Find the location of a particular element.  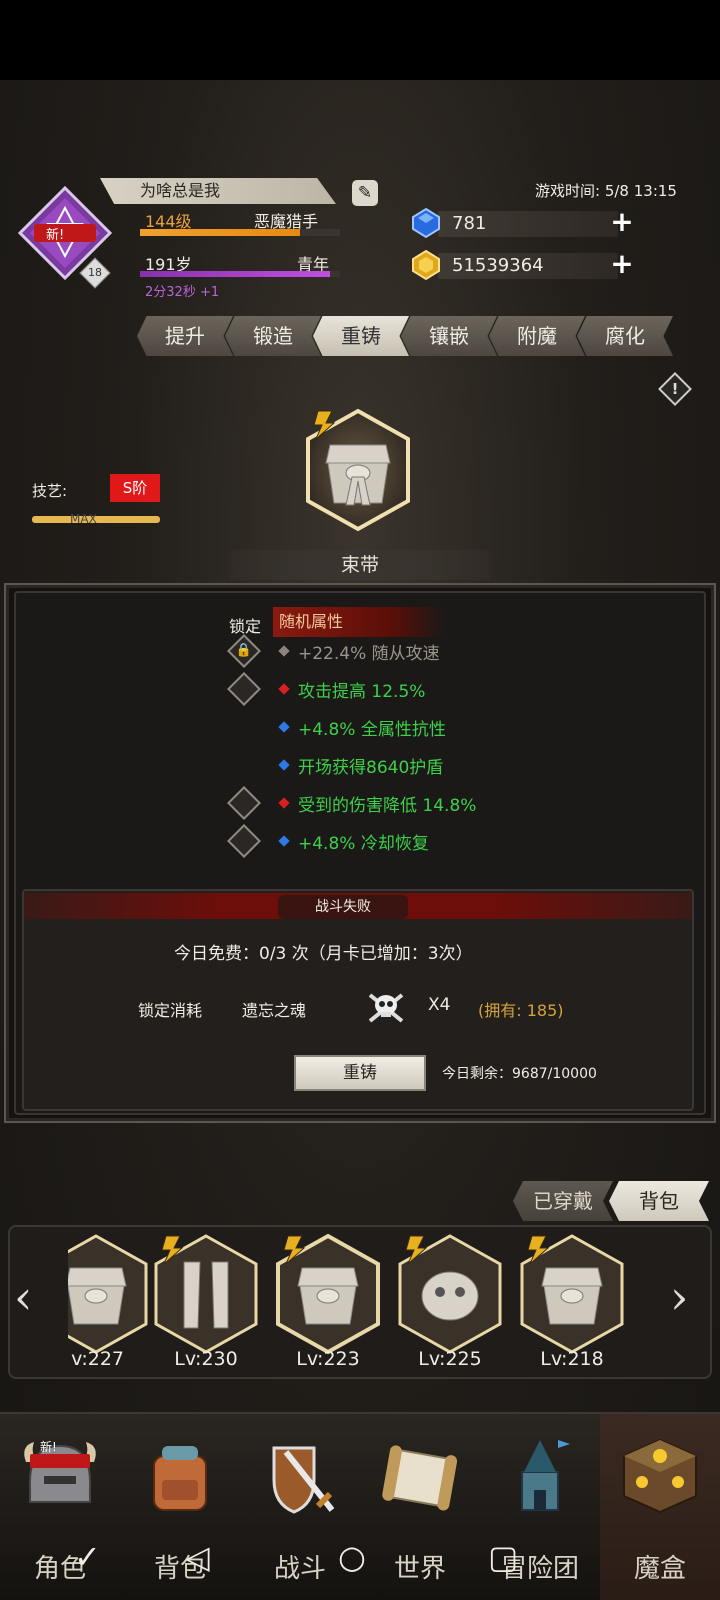

owned-count: (拥有: 185) is located at coordinates (521, 1010).